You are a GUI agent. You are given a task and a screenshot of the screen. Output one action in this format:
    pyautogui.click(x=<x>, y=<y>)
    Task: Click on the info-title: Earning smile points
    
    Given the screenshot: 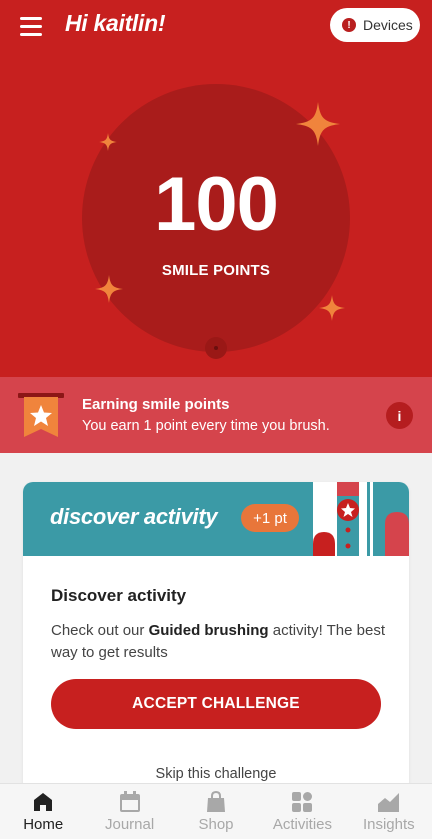 What is the action you would take?
    pyautogui.click(x=156, y=404)
    